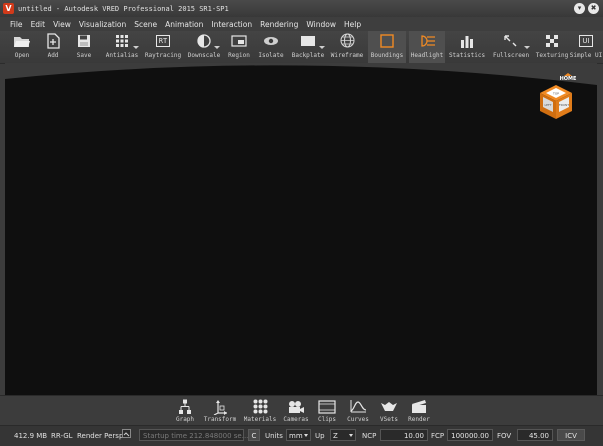  I want to click on raytracing-rt-icon: RT, so click(163, 40).